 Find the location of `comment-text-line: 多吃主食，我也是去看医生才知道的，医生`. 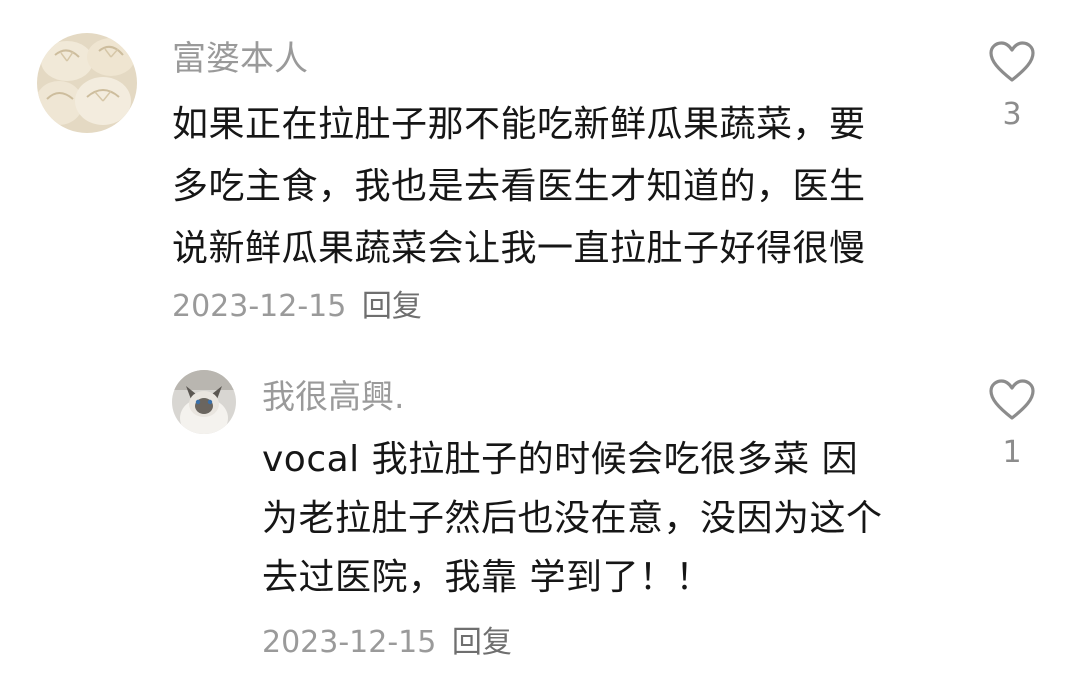

comment-text-line: 多吃主食，我也是去看医生才知道的，医生 is located at coordinates (519, 186).